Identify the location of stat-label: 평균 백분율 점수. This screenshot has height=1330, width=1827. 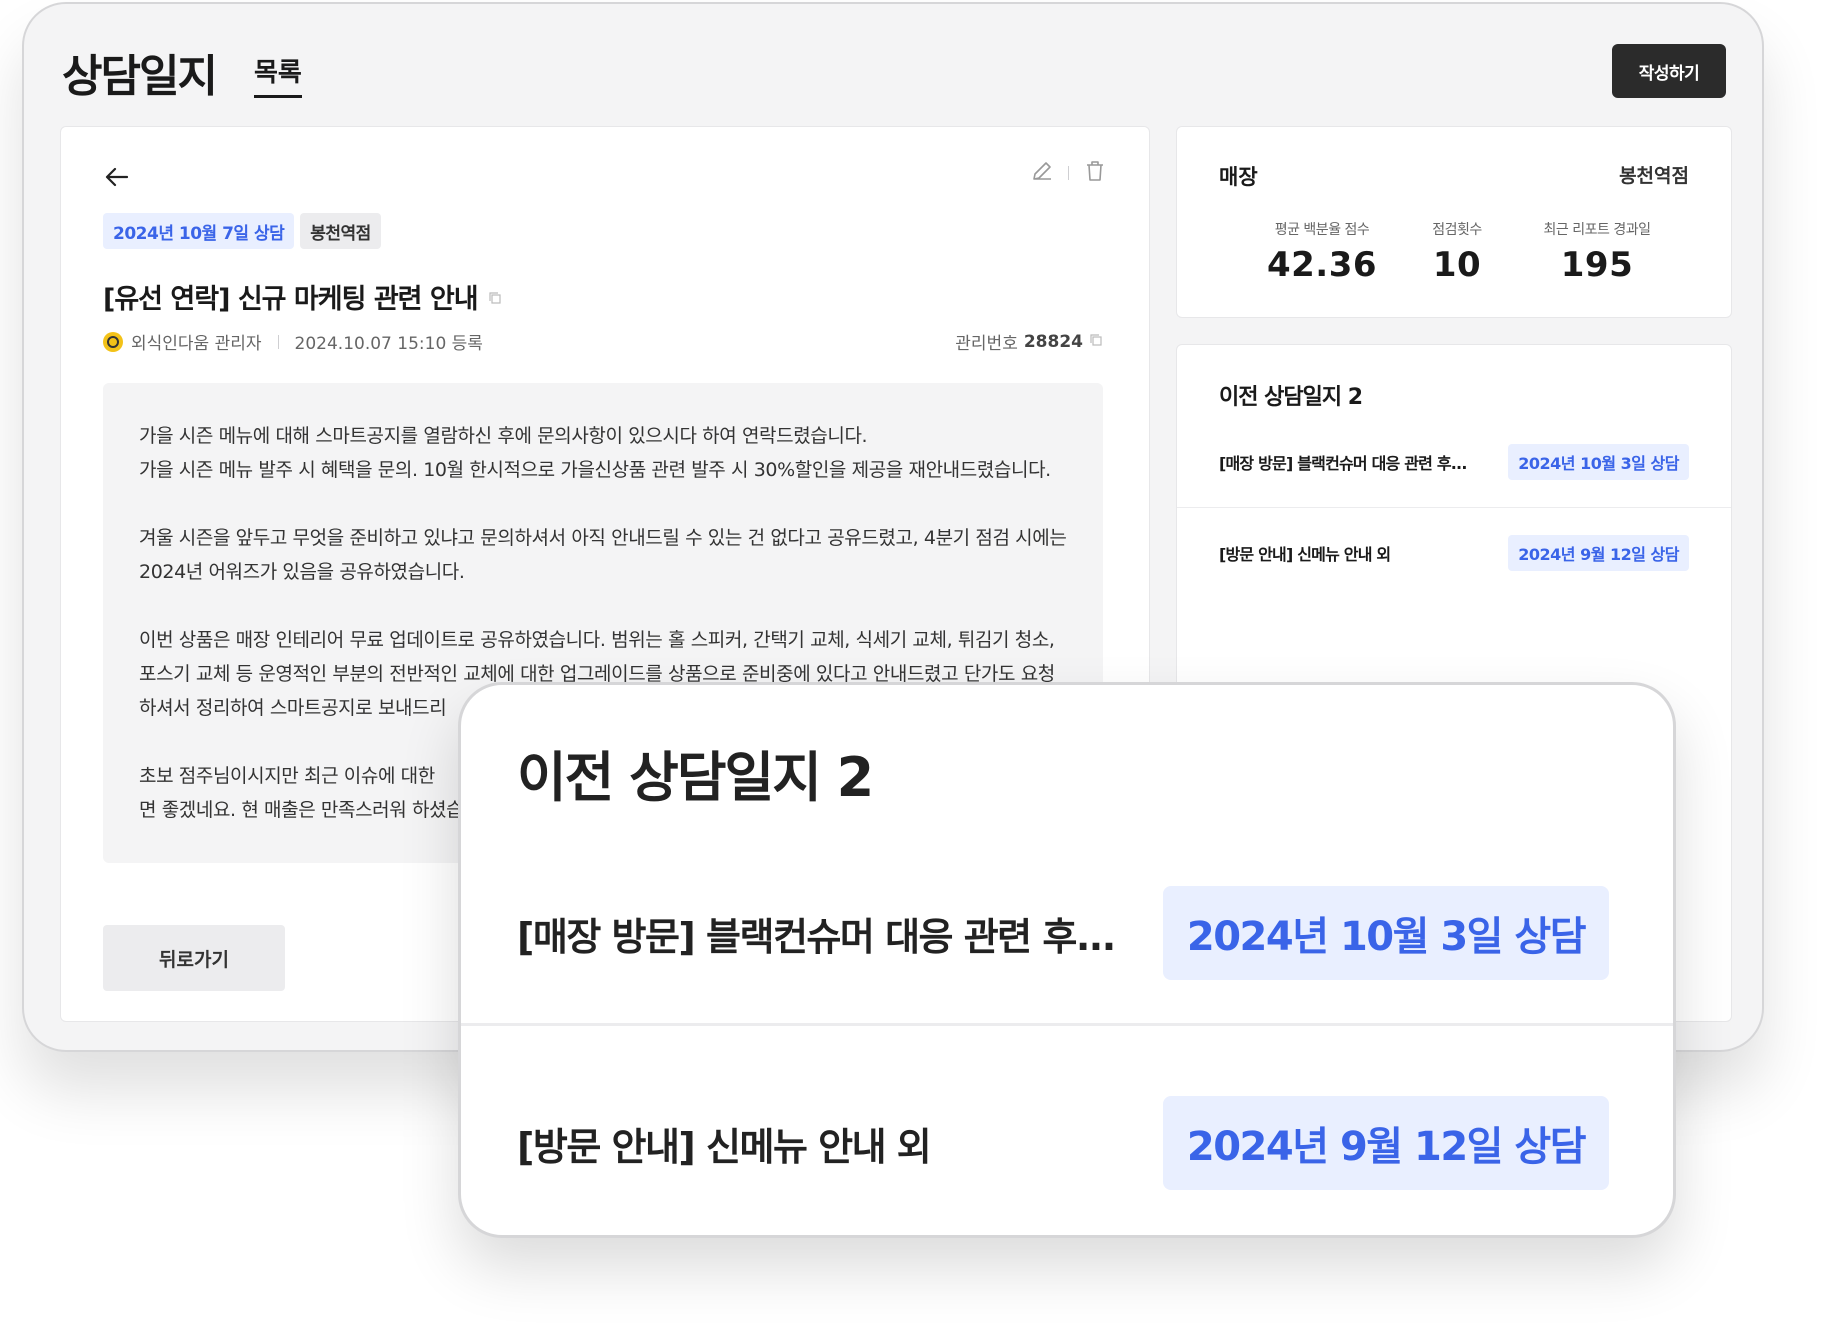
(1322, 230).